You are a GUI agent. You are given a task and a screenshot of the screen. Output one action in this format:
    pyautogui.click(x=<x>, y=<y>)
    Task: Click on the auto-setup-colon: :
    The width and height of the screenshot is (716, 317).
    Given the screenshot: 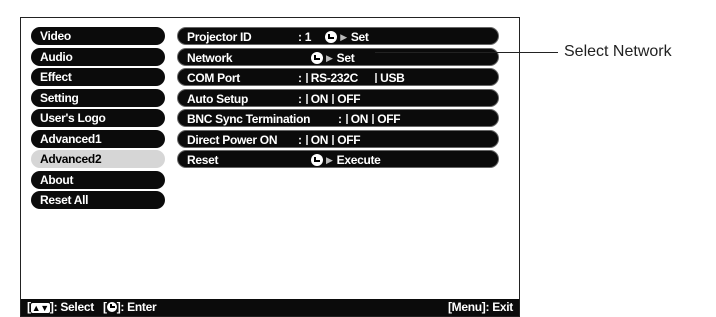 What is the action you would take?
    pyautogui.click(x=300, y=98)
    